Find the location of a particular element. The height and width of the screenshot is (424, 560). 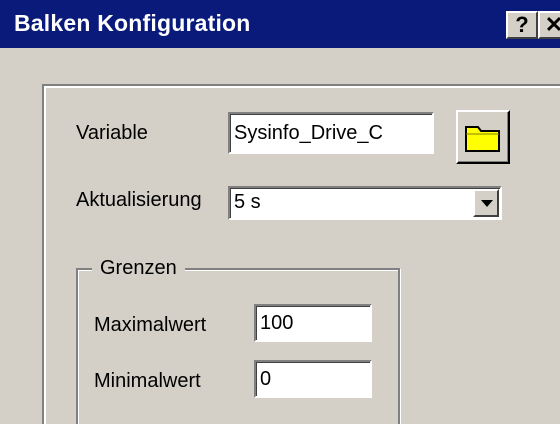

chevron-down-icon is located at coordinates (487, 203).